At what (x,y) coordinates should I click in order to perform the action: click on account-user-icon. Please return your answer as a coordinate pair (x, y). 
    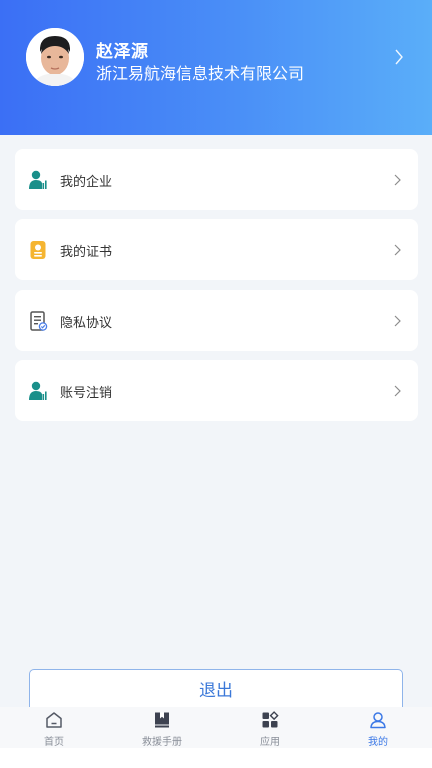
    Looking at the image, I should click on (38, 390).